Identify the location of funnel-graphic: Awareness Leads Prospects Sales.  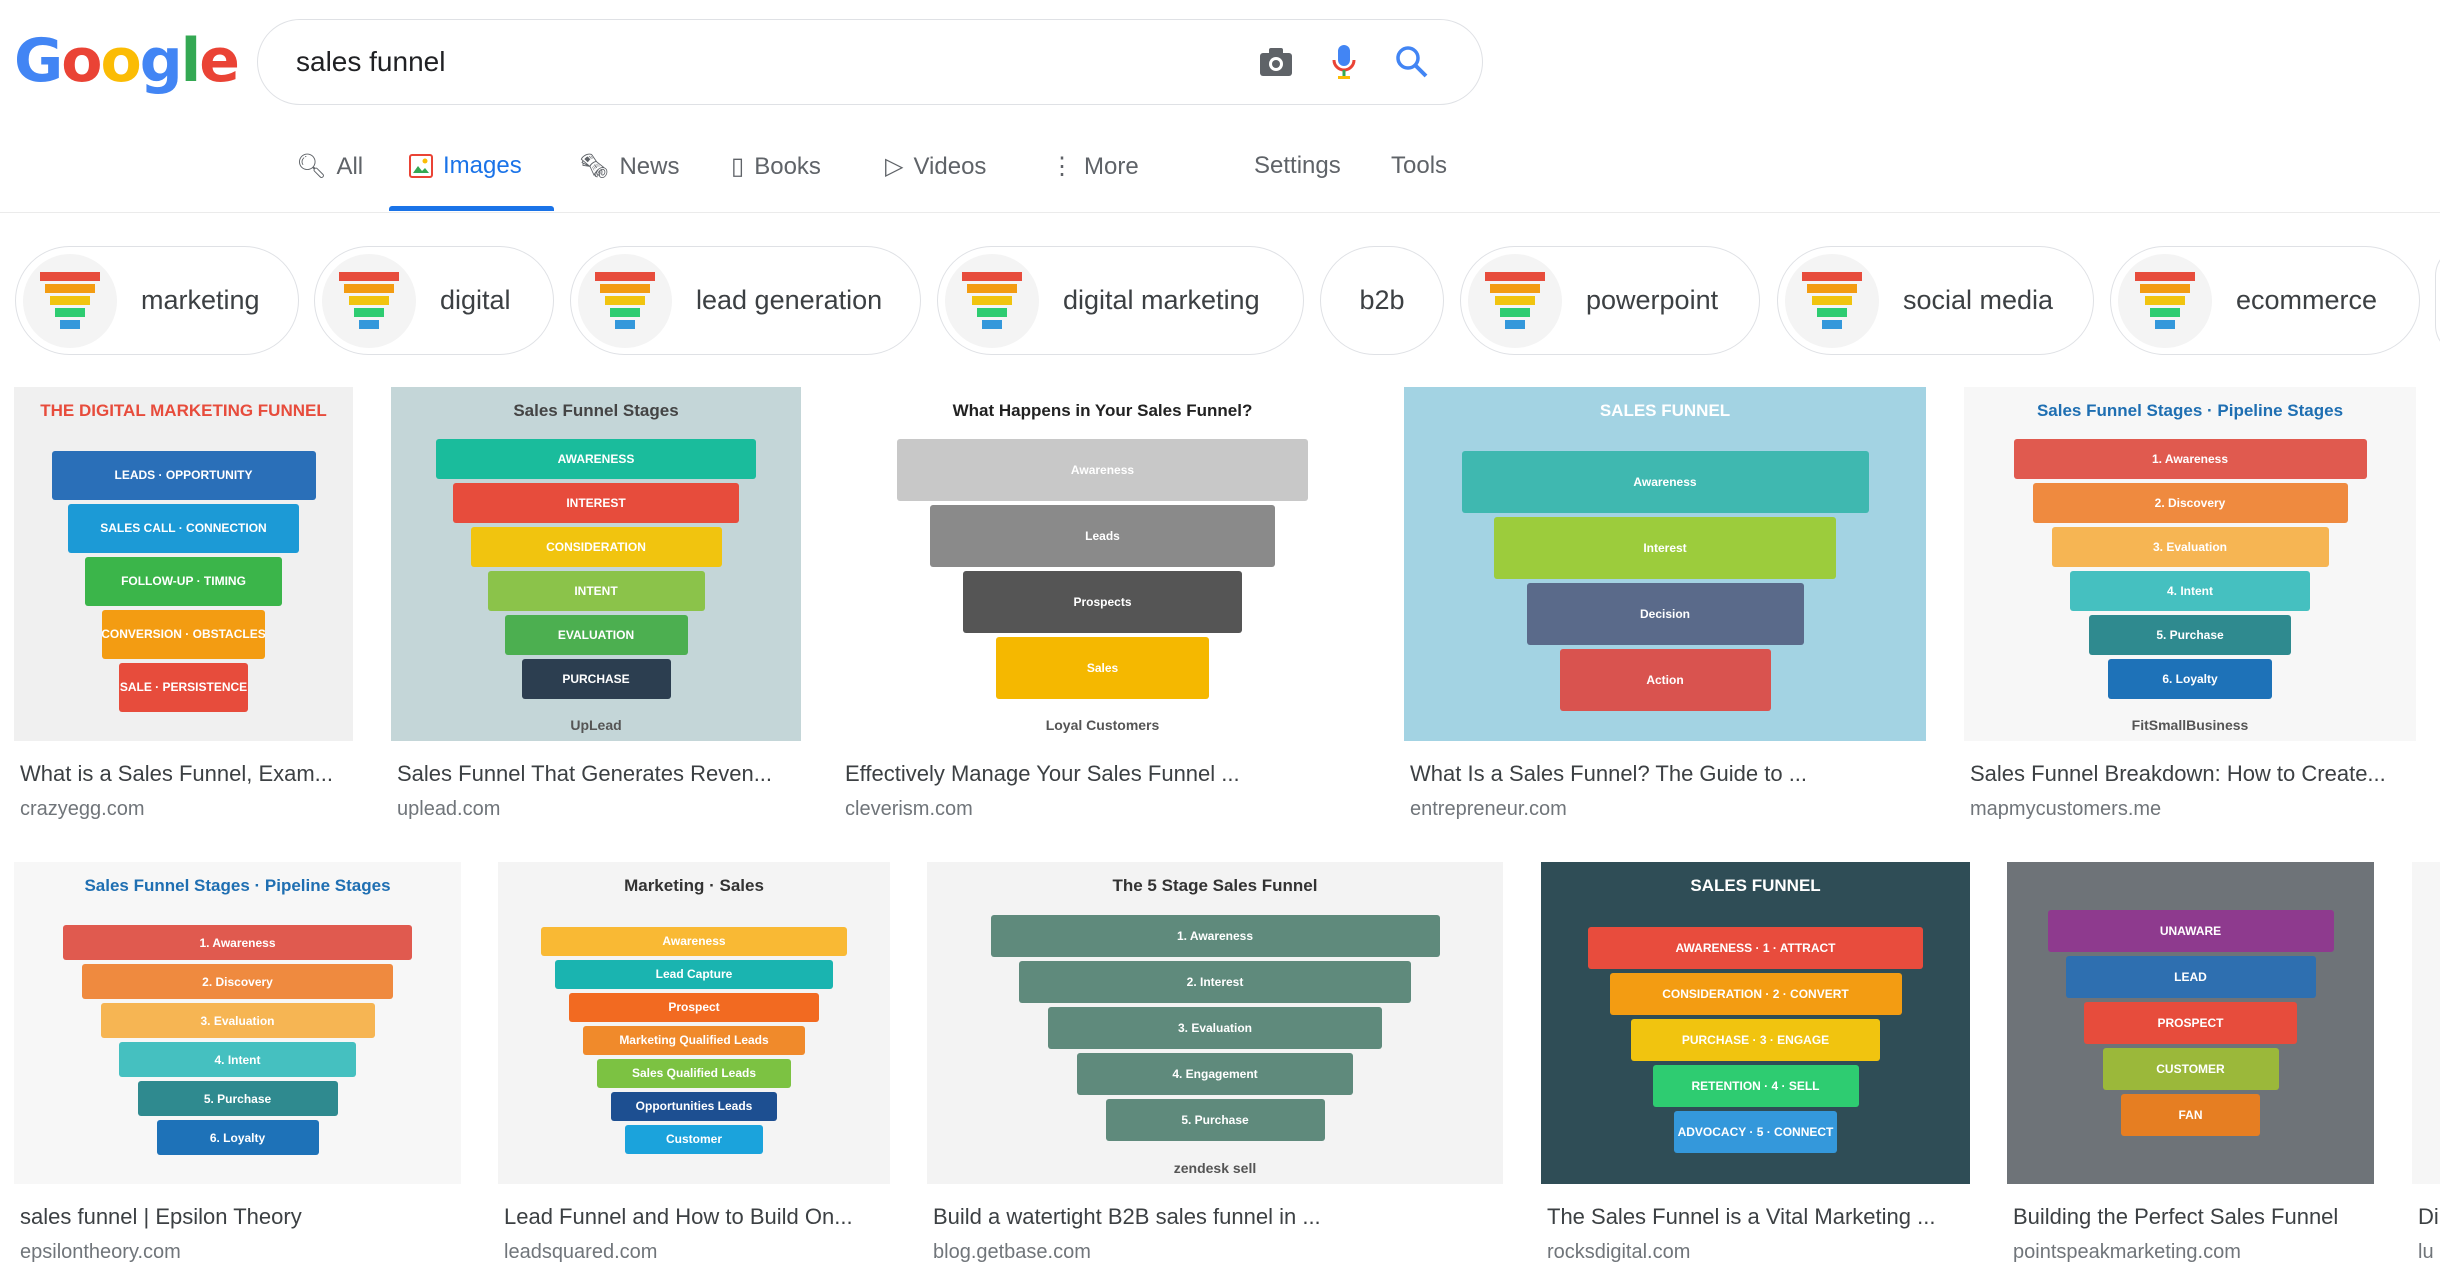
(1102, 569).